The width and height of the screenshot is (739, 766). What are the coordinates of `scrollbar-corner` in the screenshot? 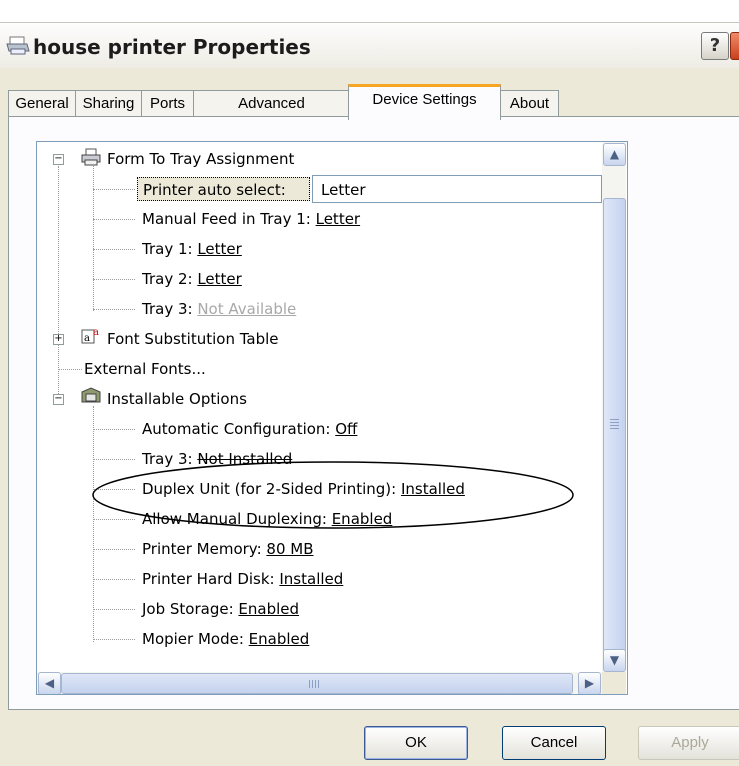 It's located at (614, 683).